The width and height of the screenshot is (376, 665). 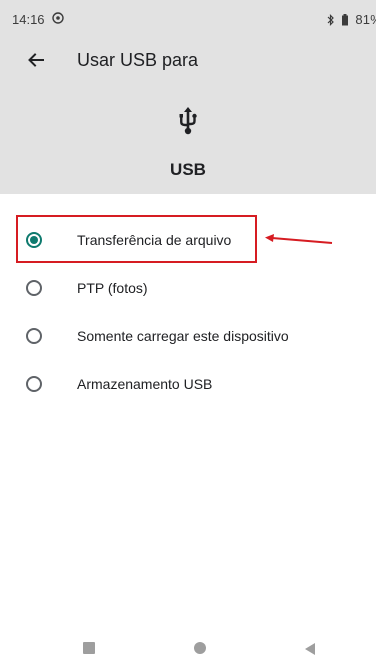 I want to click on option-label: Armazenamento USB, so click(x=145, y=384).